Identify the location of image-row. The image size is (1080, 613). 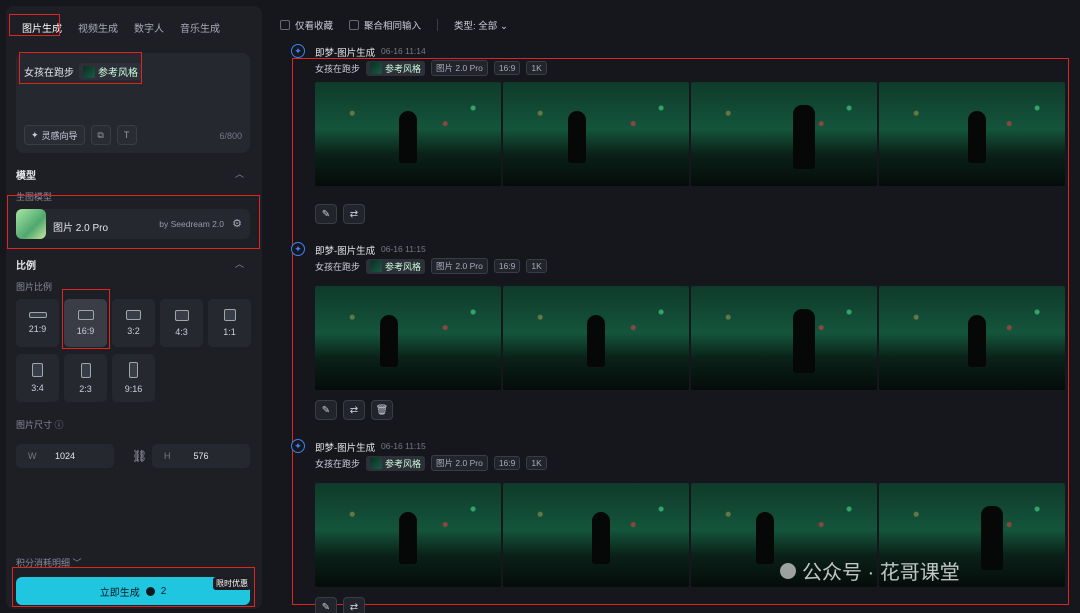
(690, 338).